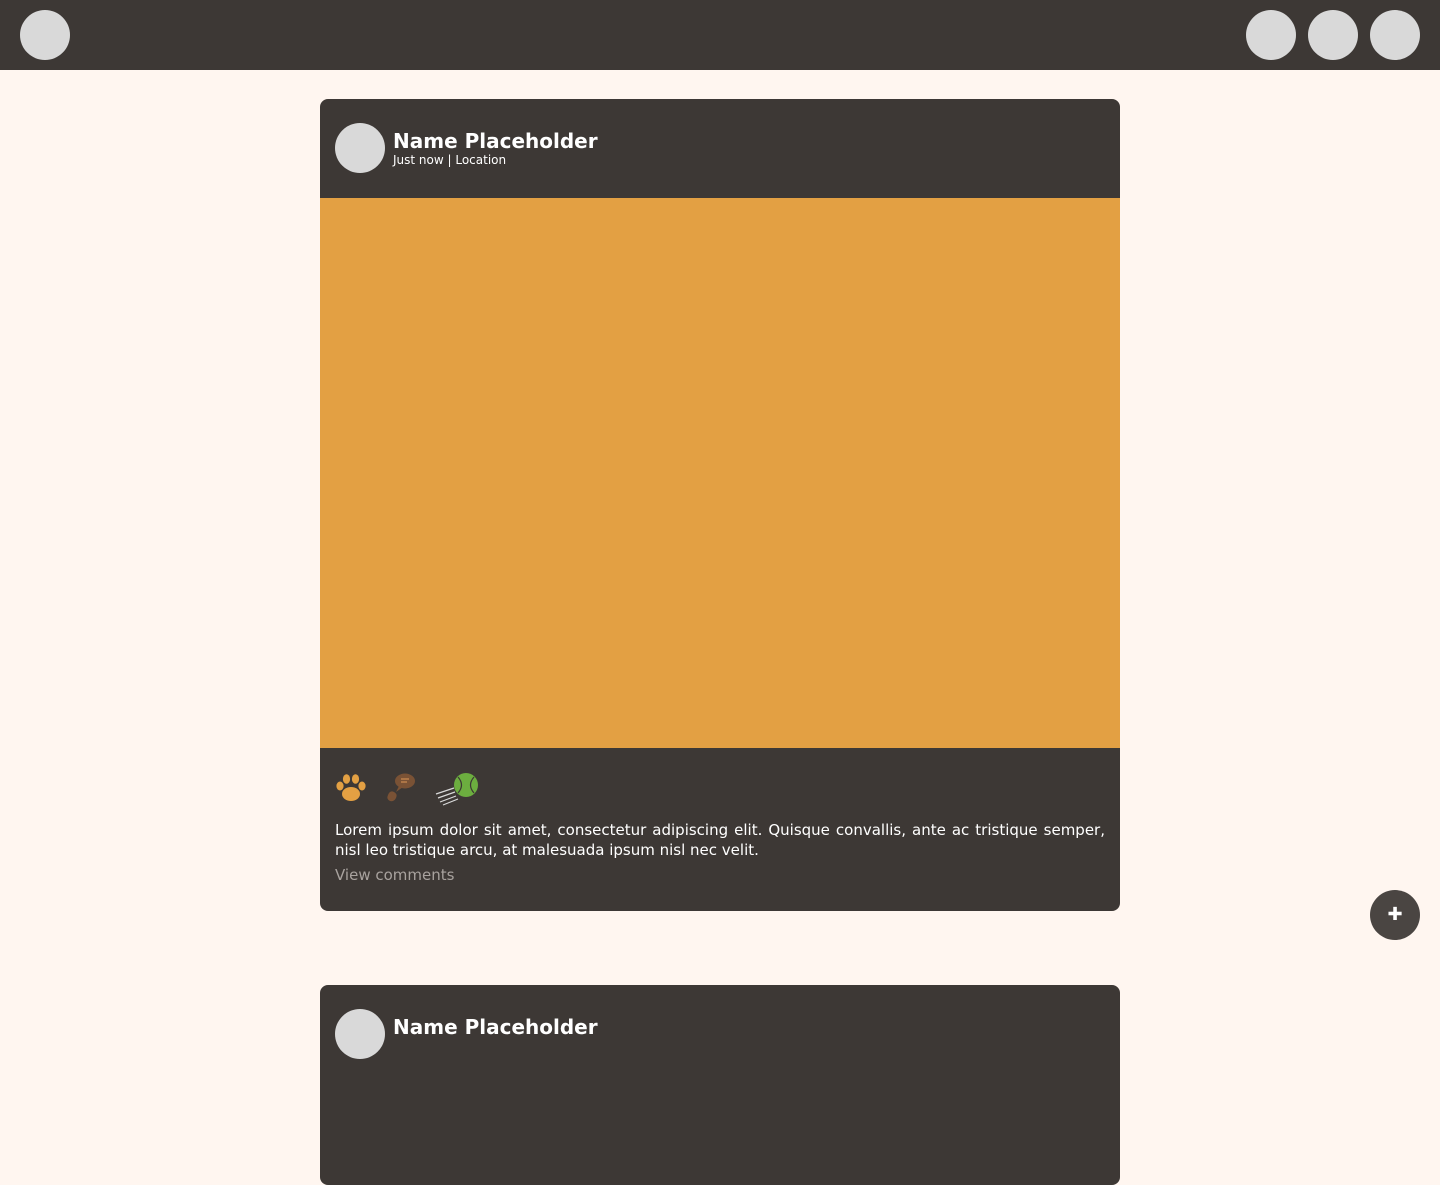 The height and width of the screenshot is (1185, 1440). I want to click on post-meta: Just now | Location, so click(450, 160).